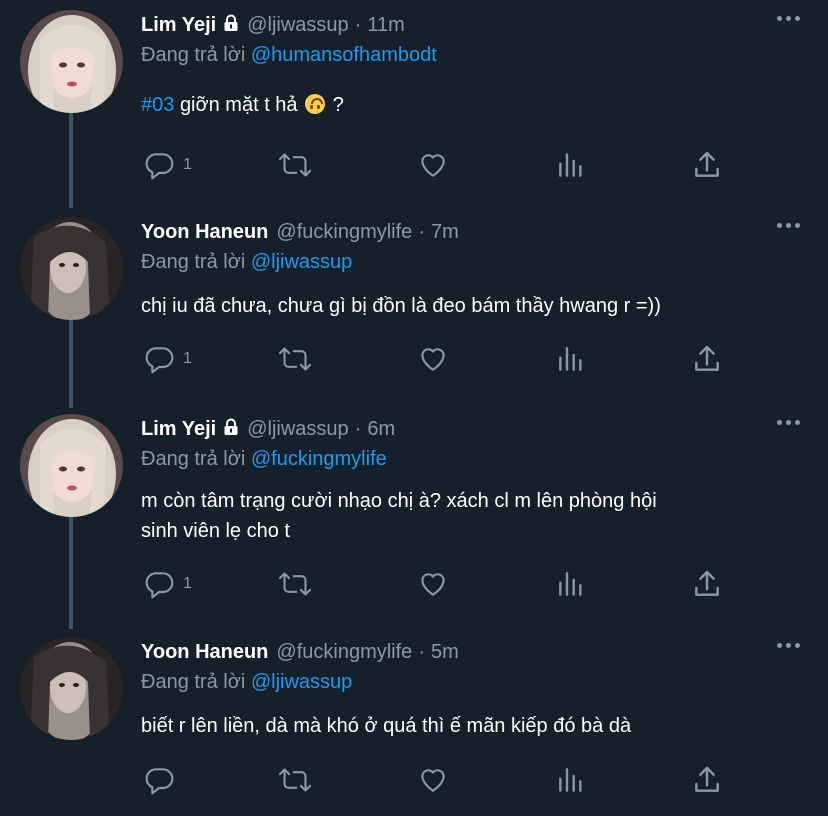  I want to click on timestamp: 6m, so click(381, 429).